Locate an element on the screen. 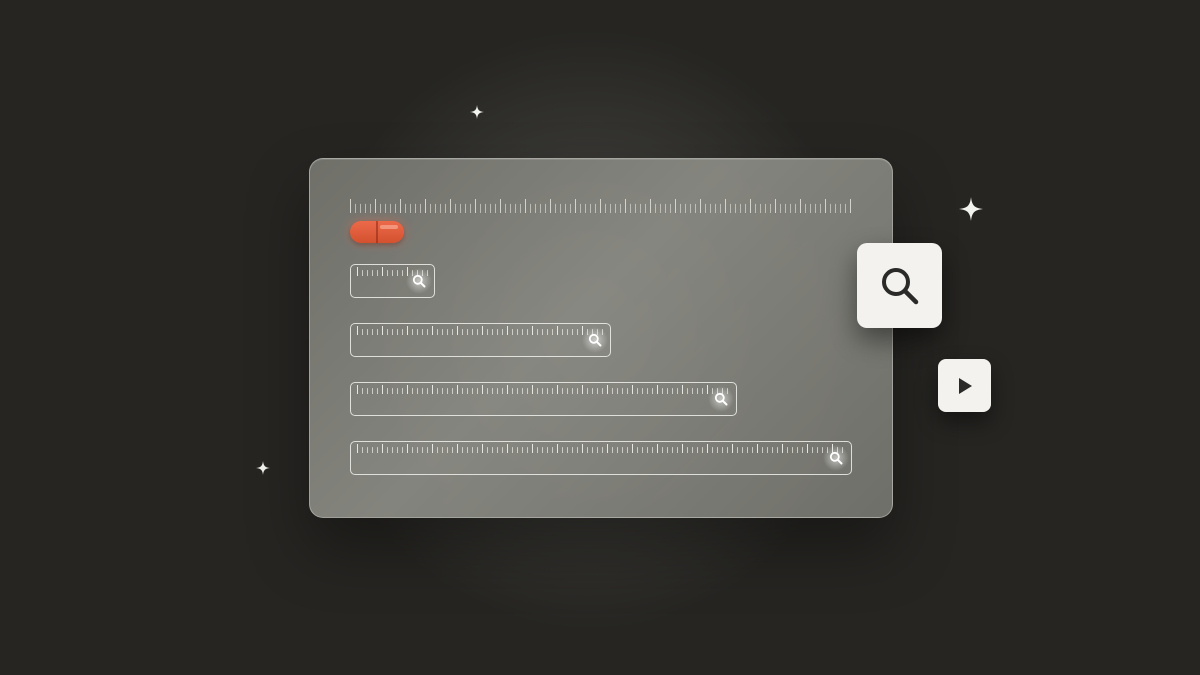 This screenshot has width=1200, height=675. record-pill-highlight is located at coordinates (389, 227).